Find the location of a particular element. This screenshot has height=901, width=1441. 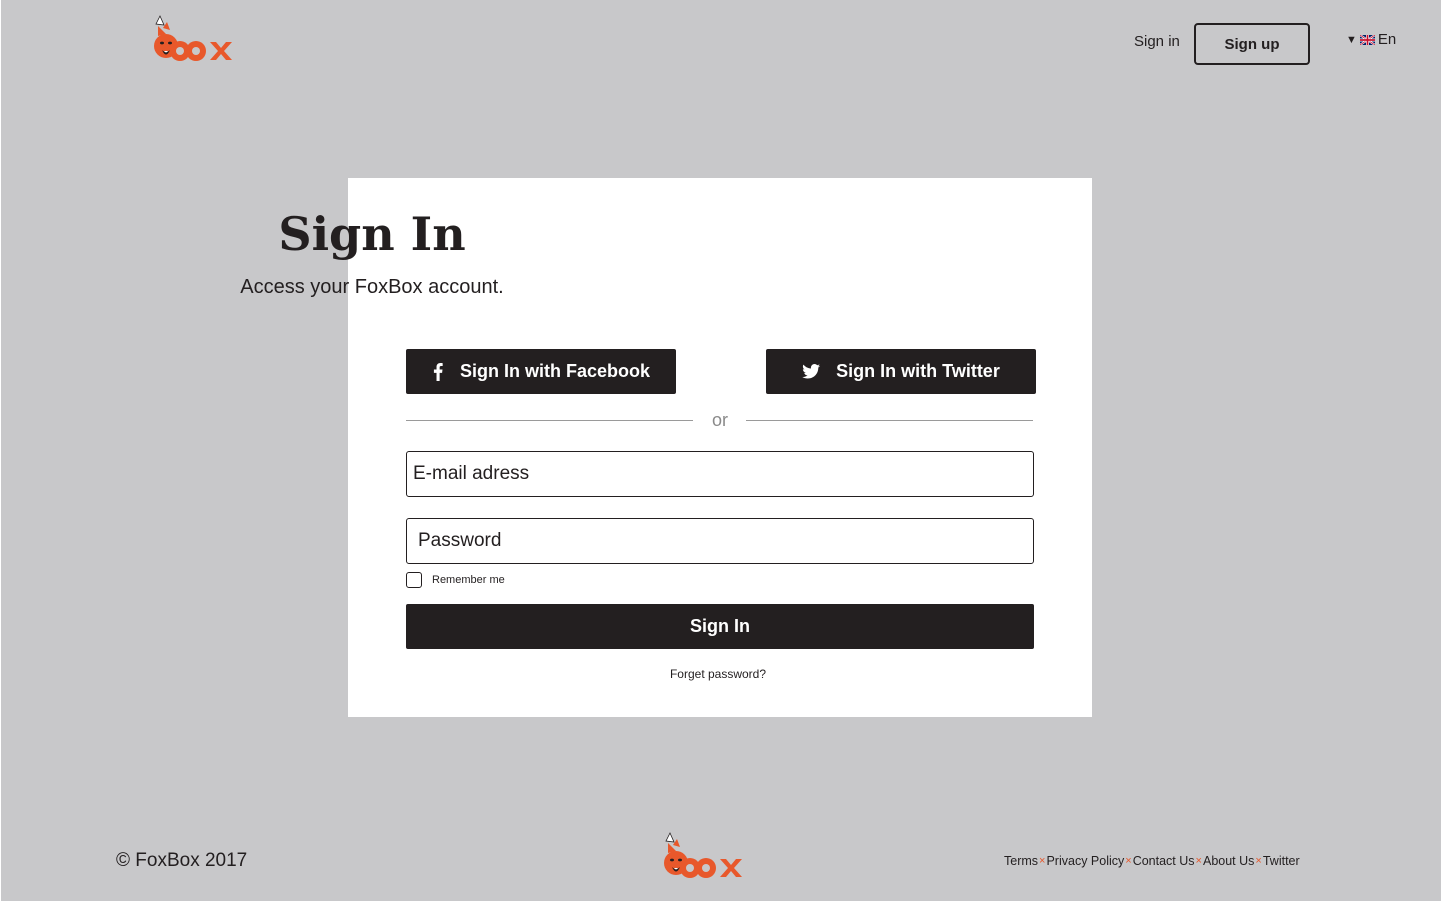

remember-me: Remember me is located at coordinates (455, 580).